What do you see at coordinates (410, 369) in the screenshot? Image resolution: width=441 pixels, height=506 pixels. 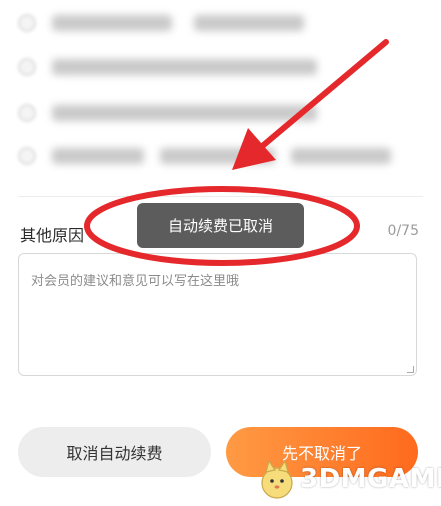 I see `resize-handle-icon` at bounding box center [410, 369].